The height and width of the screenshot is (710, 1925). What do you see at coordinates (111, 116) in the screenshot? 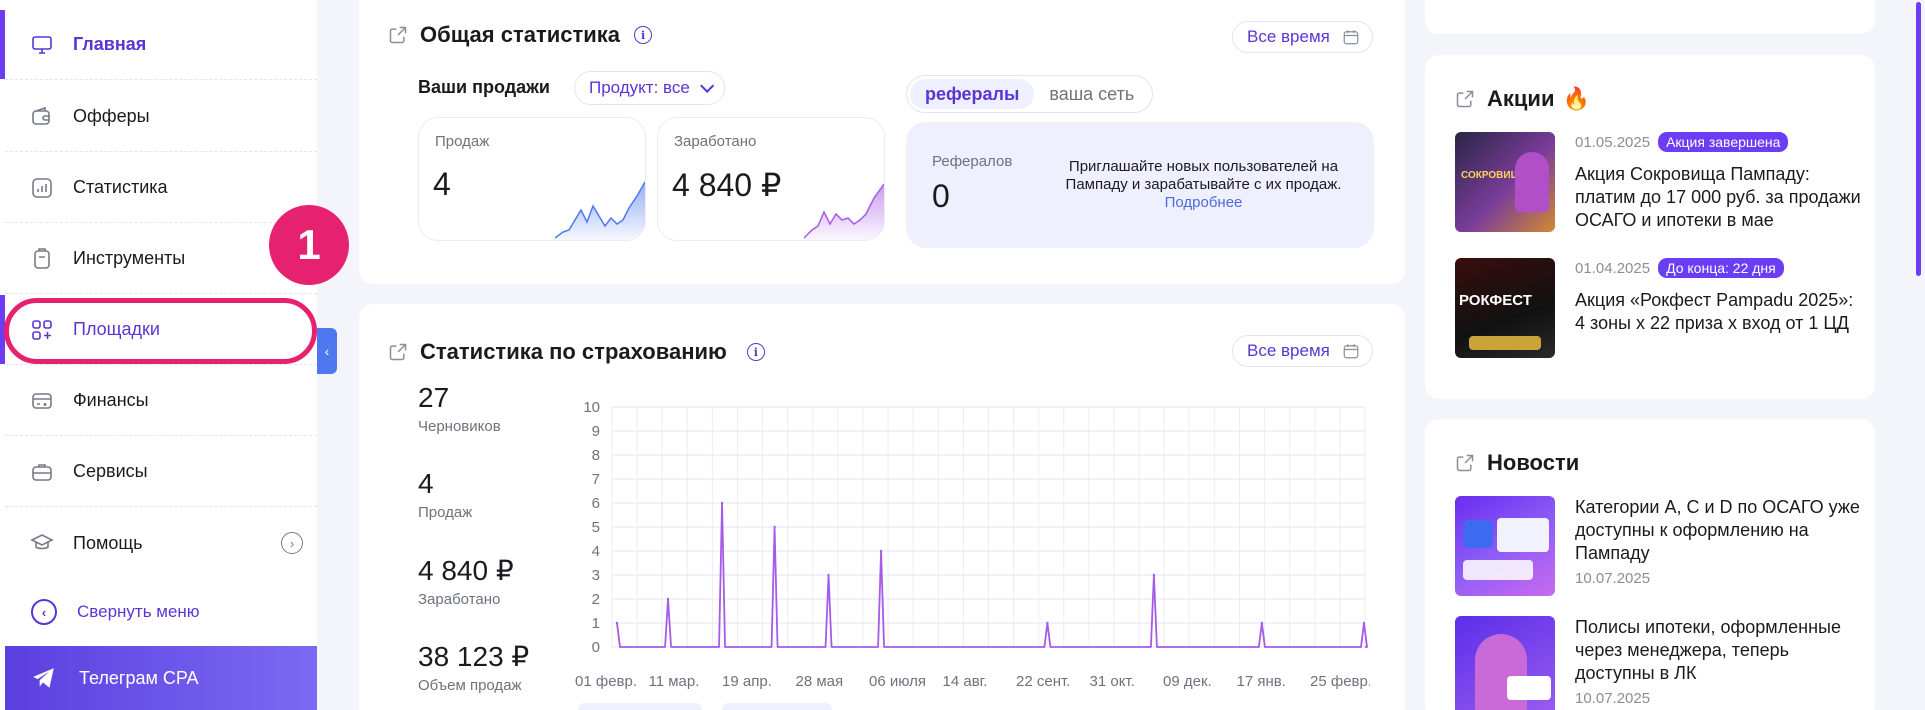
I see `sidebar-item-label: Офферы` at bounding box center [111, 116].